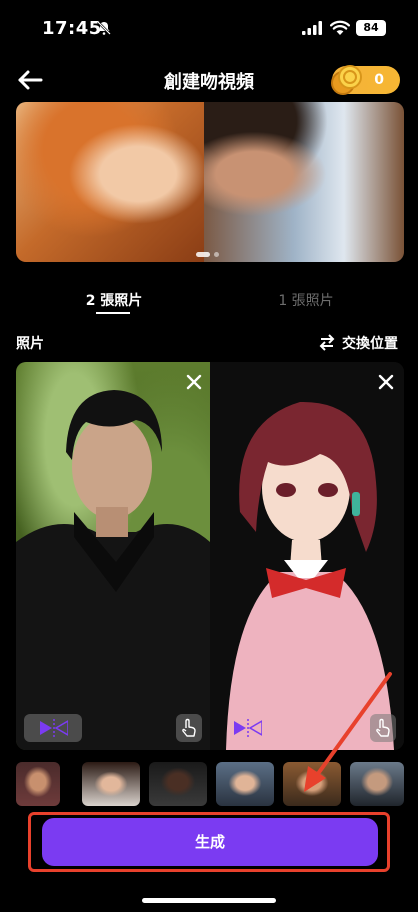  What do you see at coordinates (210, 255) in the screenshot?
I see `carousel-indicator` at bounding box center [210, 255].